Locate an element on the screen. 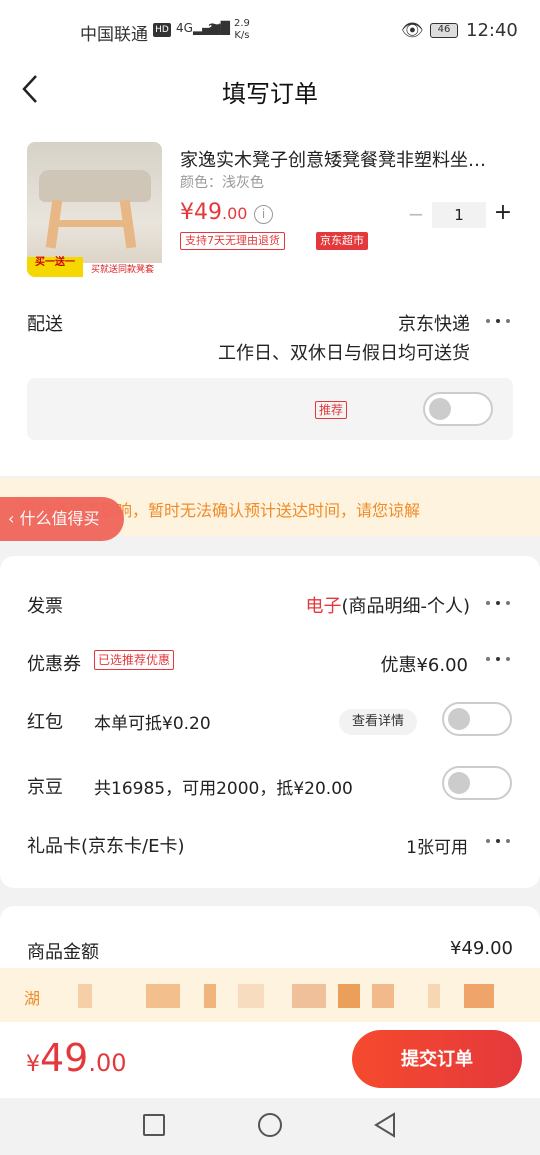 This screenshot has height=1155, width=540. red-packet-value: 本单可抵¥0.20 is located at coordinates (152, 724).